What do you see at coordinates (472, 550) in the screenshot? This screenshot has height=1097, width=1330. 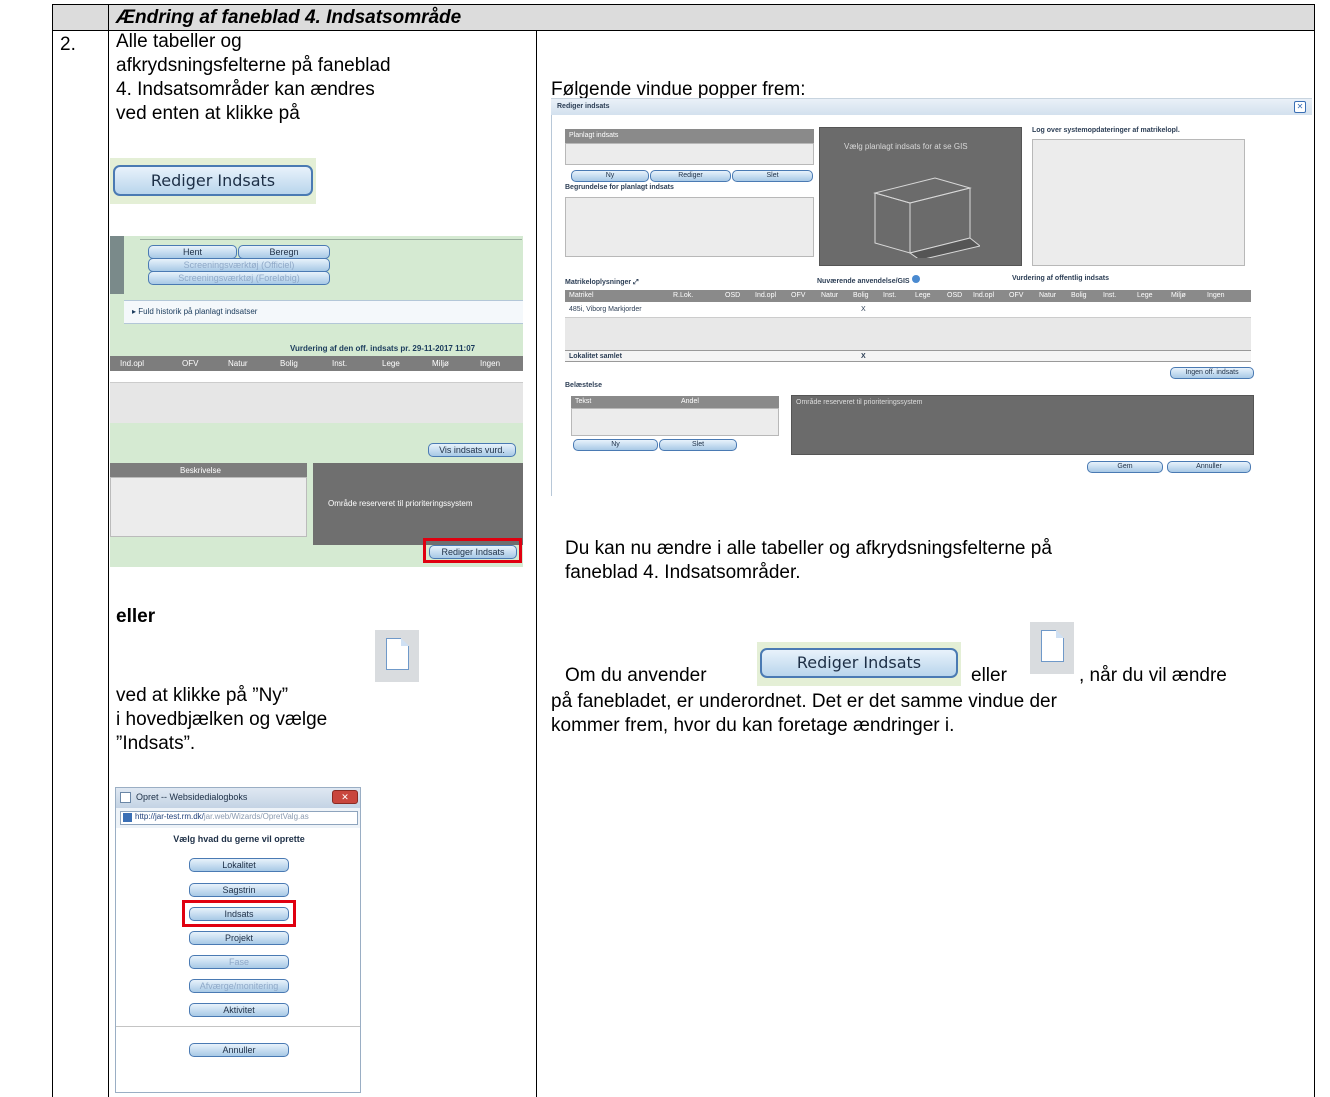 I see `highlight-box` at bounding box center [472, 550].